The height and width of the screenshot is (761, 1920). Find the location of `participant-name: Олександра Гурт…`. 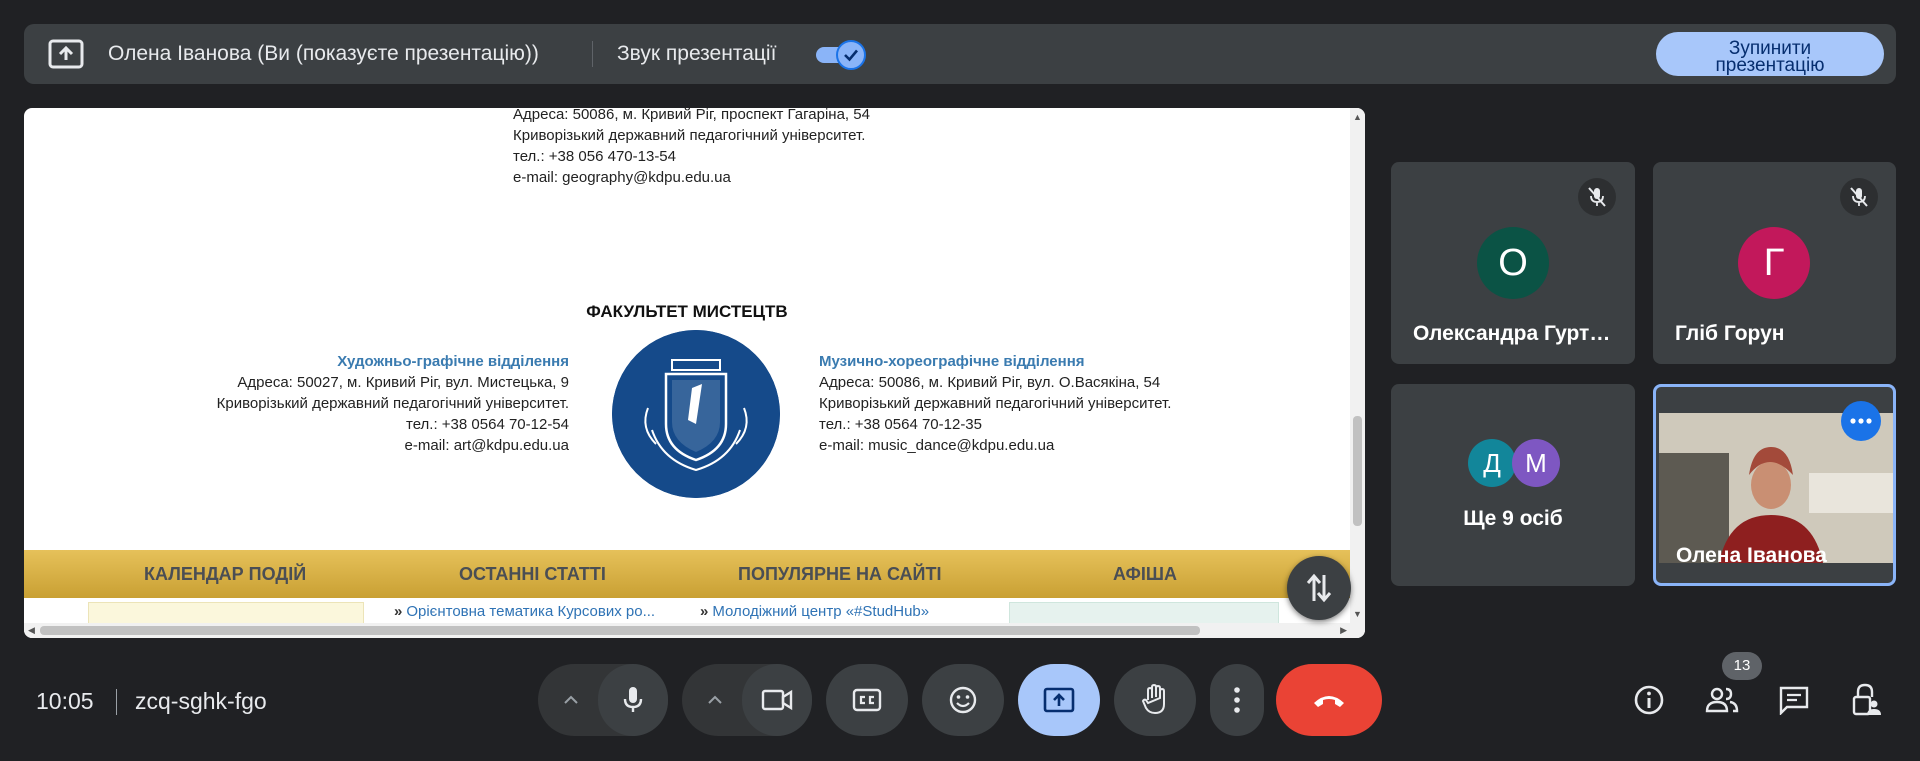

participant-name: Олександра Гурт… is located at coordinates (1512, 333).